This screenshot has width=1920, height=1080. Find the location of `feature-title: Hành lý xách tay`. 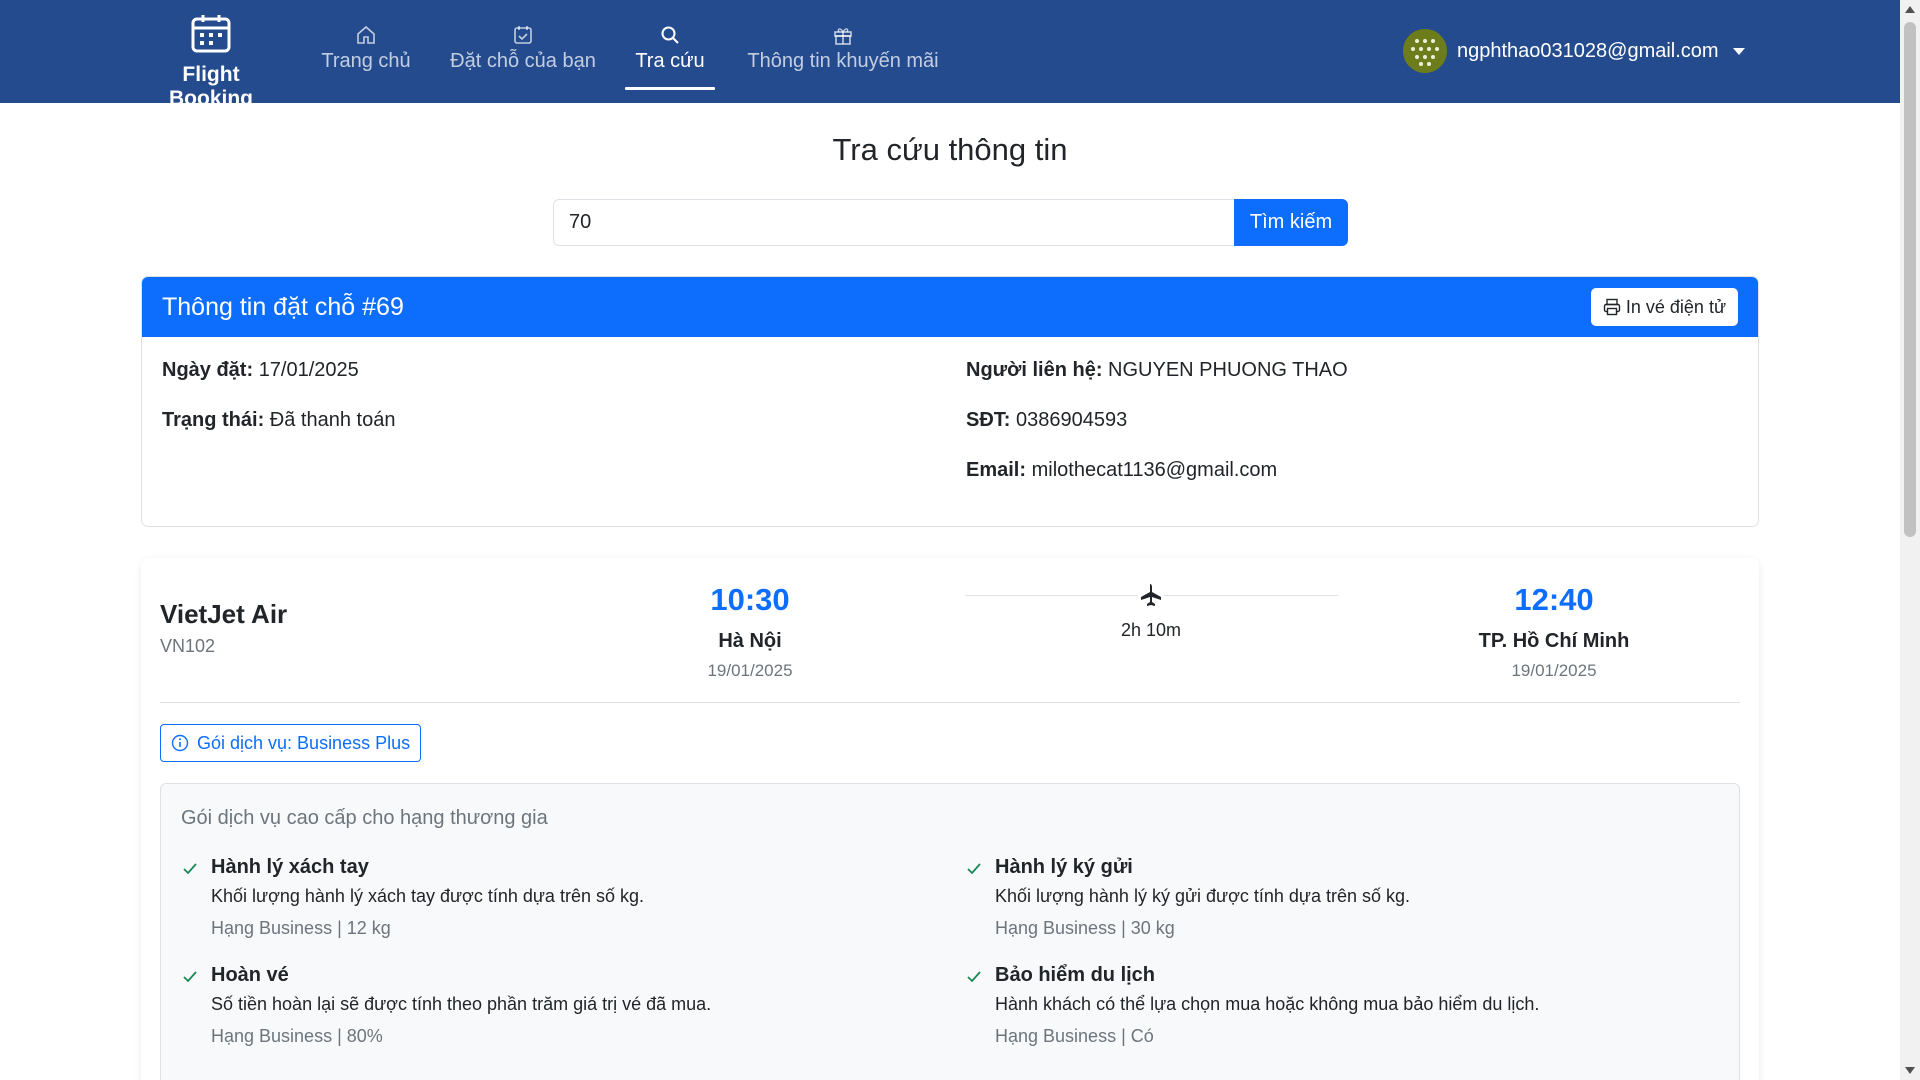

feature-title: Hành lý xách tay is located at coordinates (290, 867).